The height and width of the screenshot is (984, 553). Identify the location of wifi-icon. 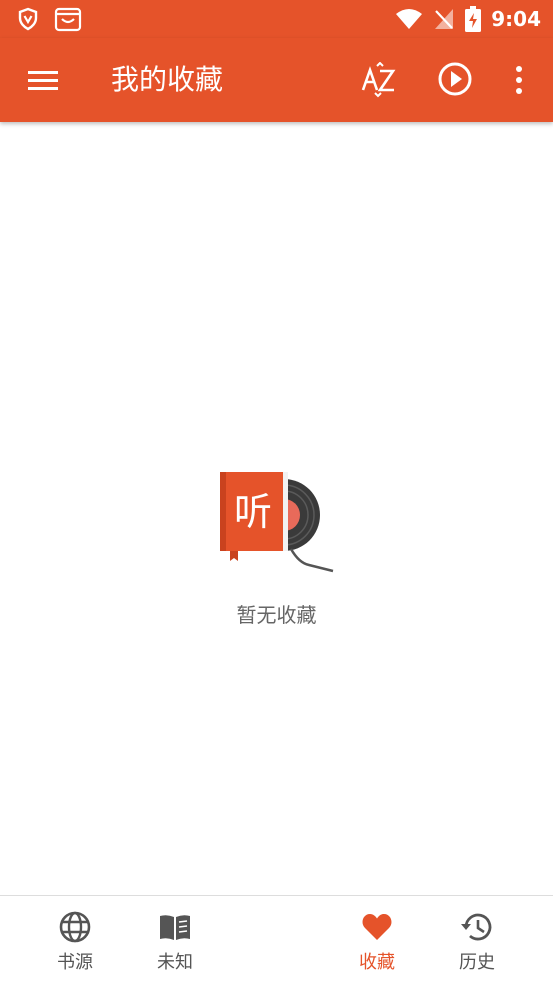
(409, 19).